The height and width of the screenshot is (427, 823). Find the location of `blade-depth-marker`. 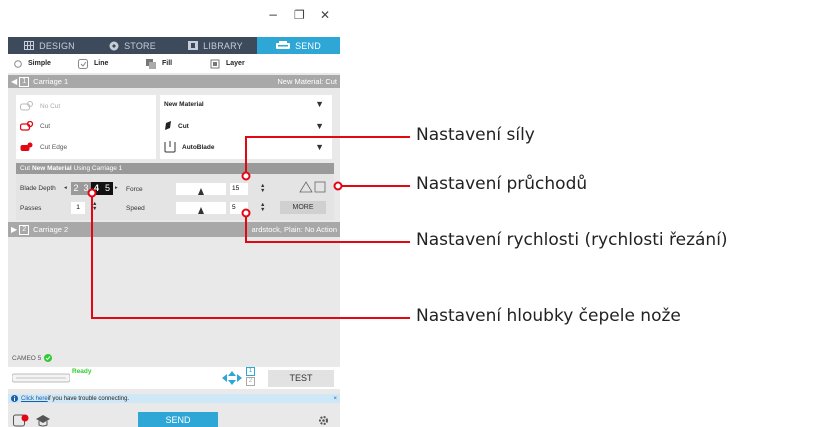

blade-depth-marker is located at coordinates (92, 193).